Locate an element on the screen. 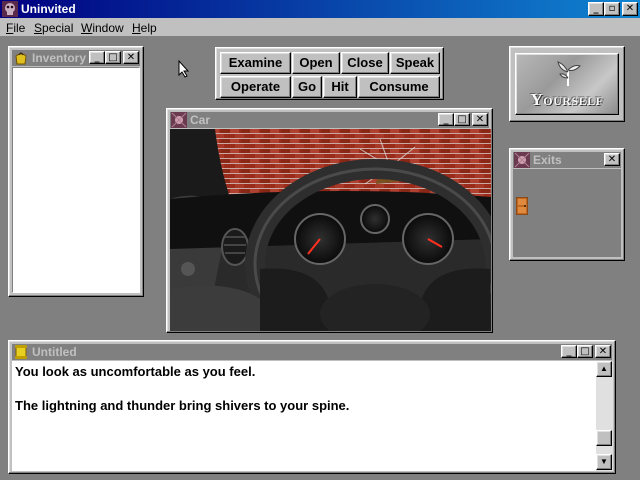 The height and width of the screenshot is (480, 640). app-title-bar: Uninvited _ ▫ ✕ is located at coordinates (320, 9).